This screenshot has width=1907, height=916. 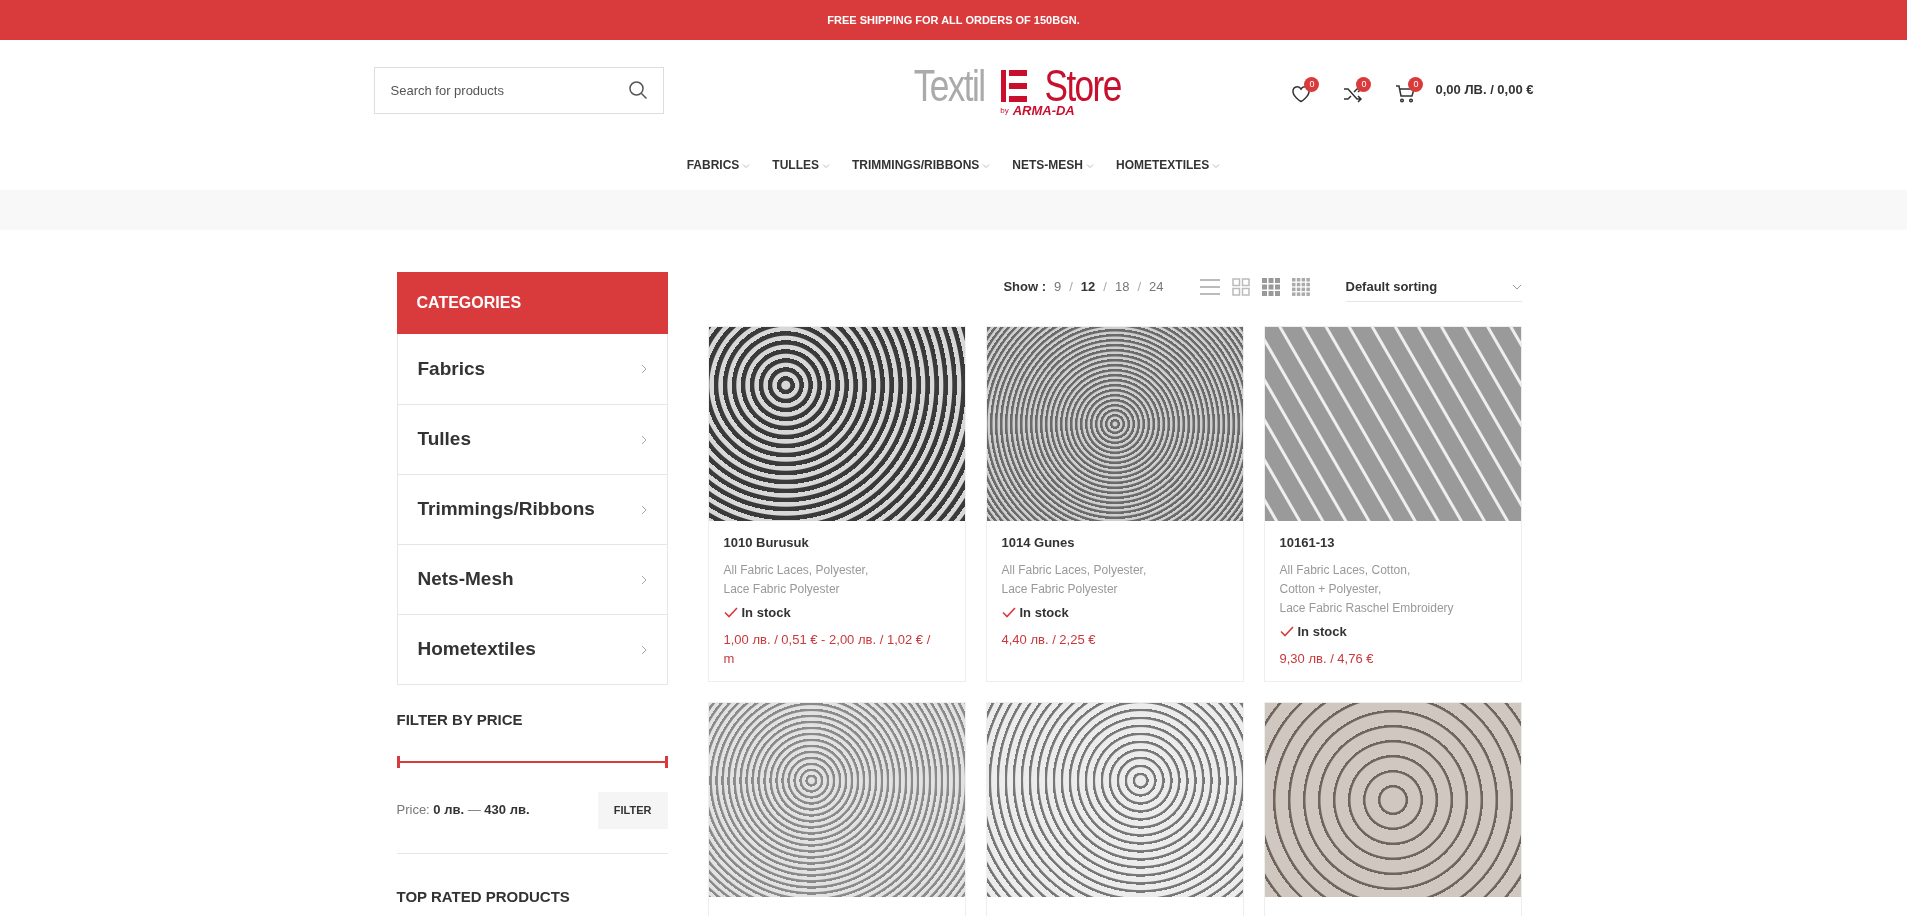 I want to click on promo-text: FREE SHIPPING FOR ALL ORDERS OF 150BGN., so click(x=953, y=20).